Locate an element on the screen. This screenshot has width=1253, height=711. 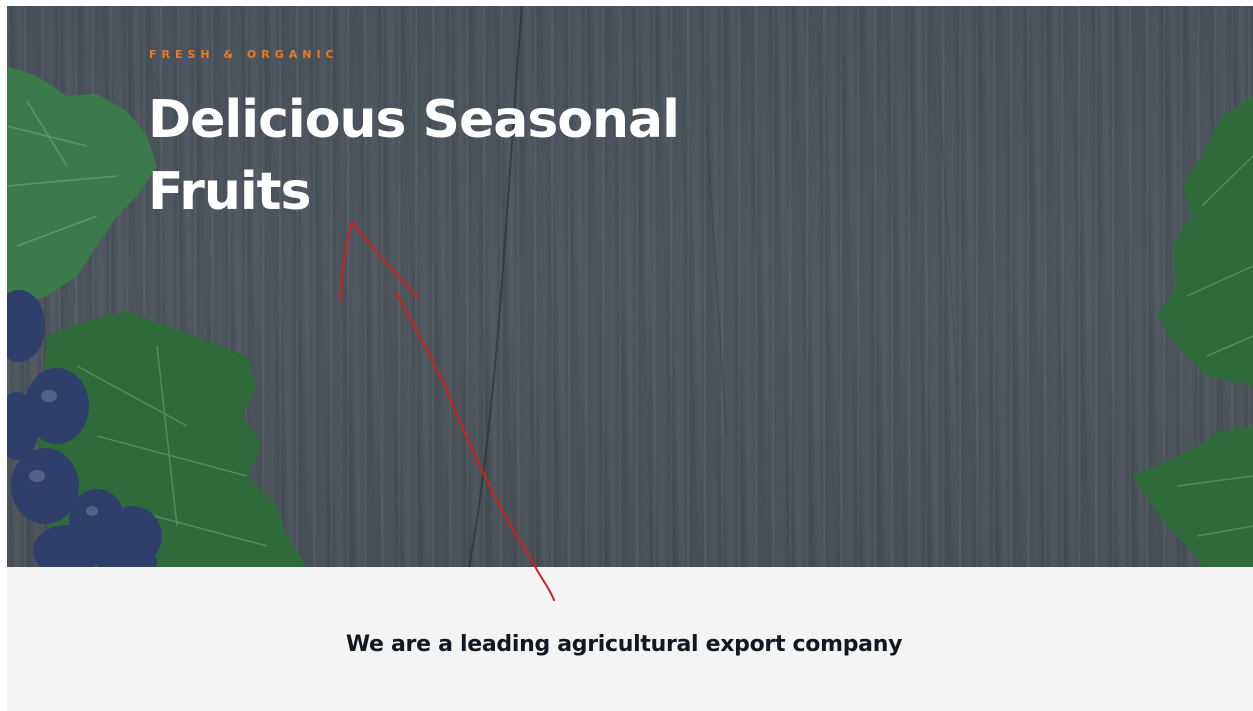
wood-crack is located at coordinates (947, 216).